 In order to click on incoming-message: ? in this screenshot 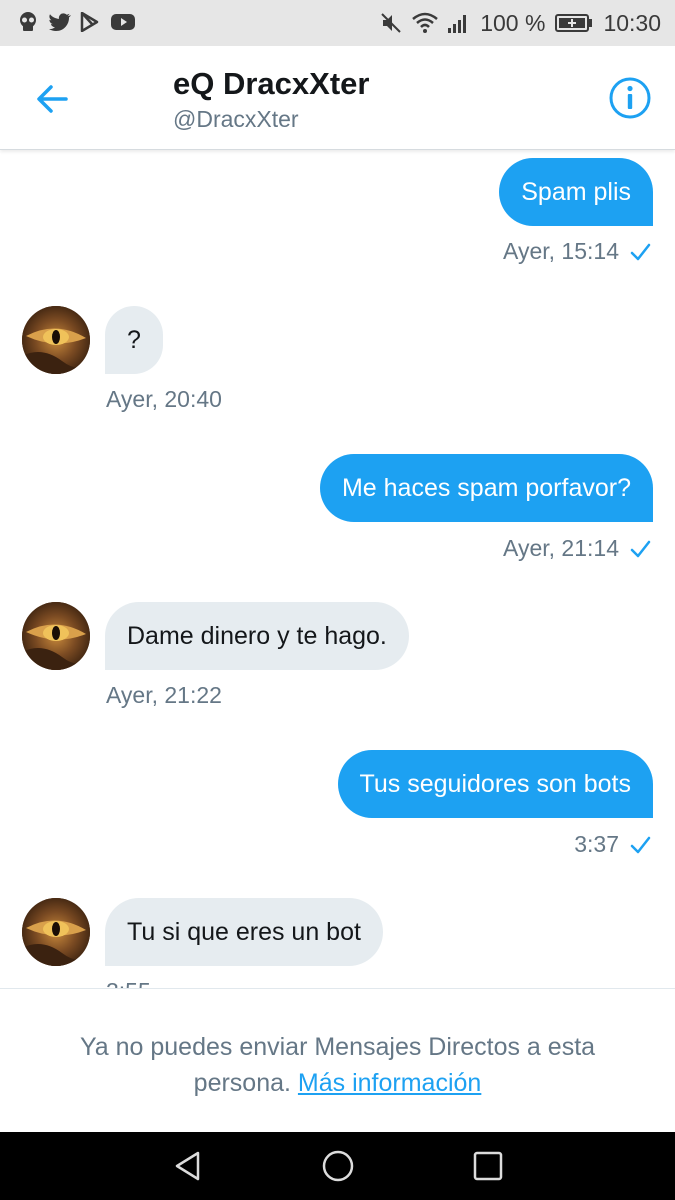, I will do `click(134, 340)`.